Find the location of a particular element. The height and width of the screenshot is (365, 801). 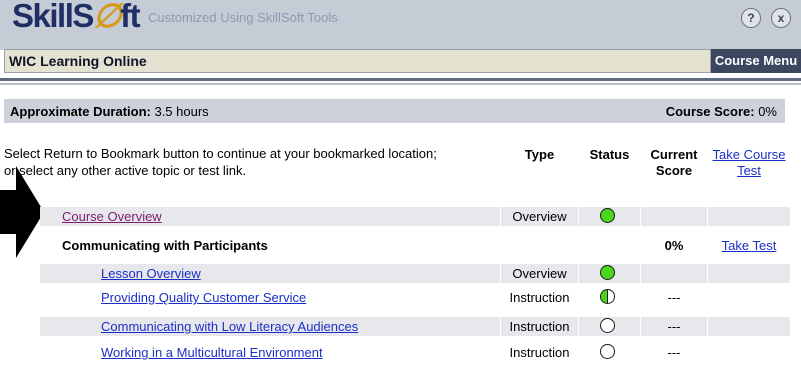

table-row: Course Overview Overview is located at coordinates (400, 216).